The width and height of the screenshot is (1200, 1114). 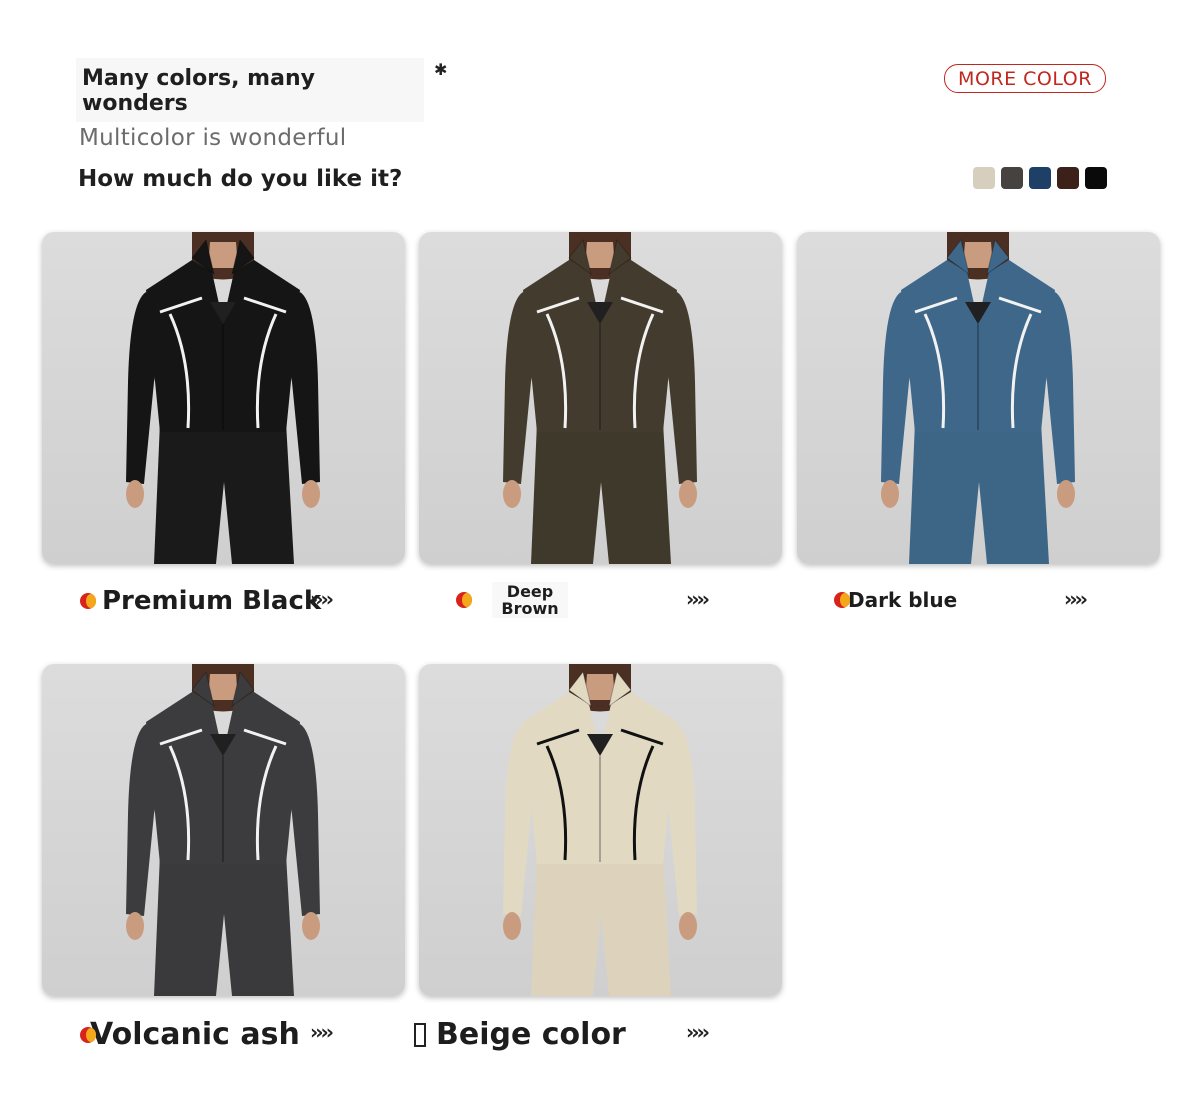 What do you see at coordinates (1096, 178) in the screenshot?
I see `swatch-black` at bounding box center [1096, 178].